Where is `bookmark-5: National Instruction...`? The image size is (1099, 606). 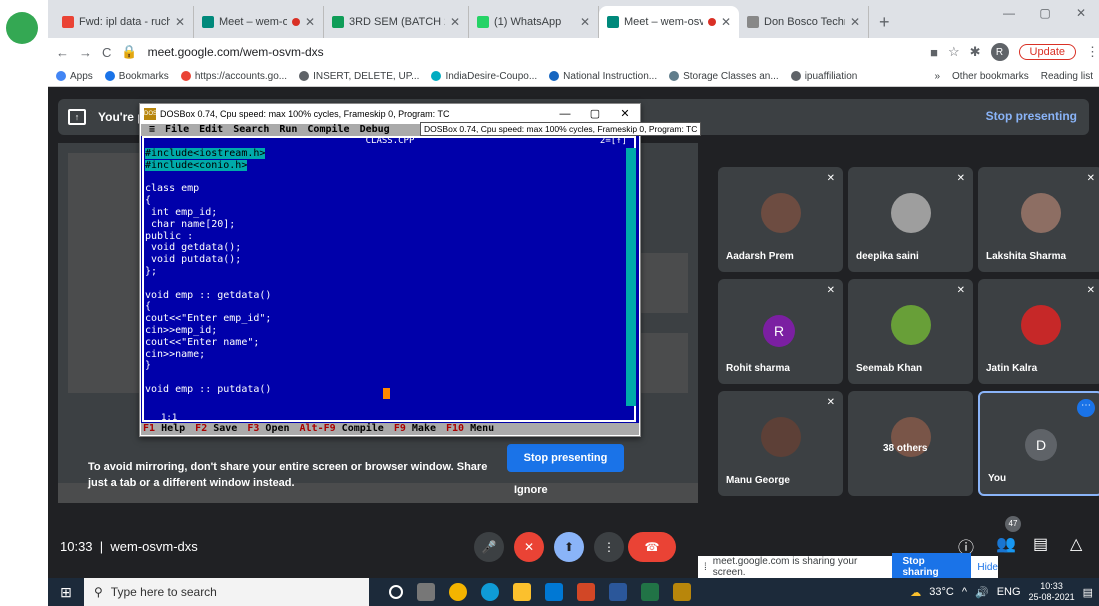
bookmark-5: National Instruction... is located at coordinates (603, 76).